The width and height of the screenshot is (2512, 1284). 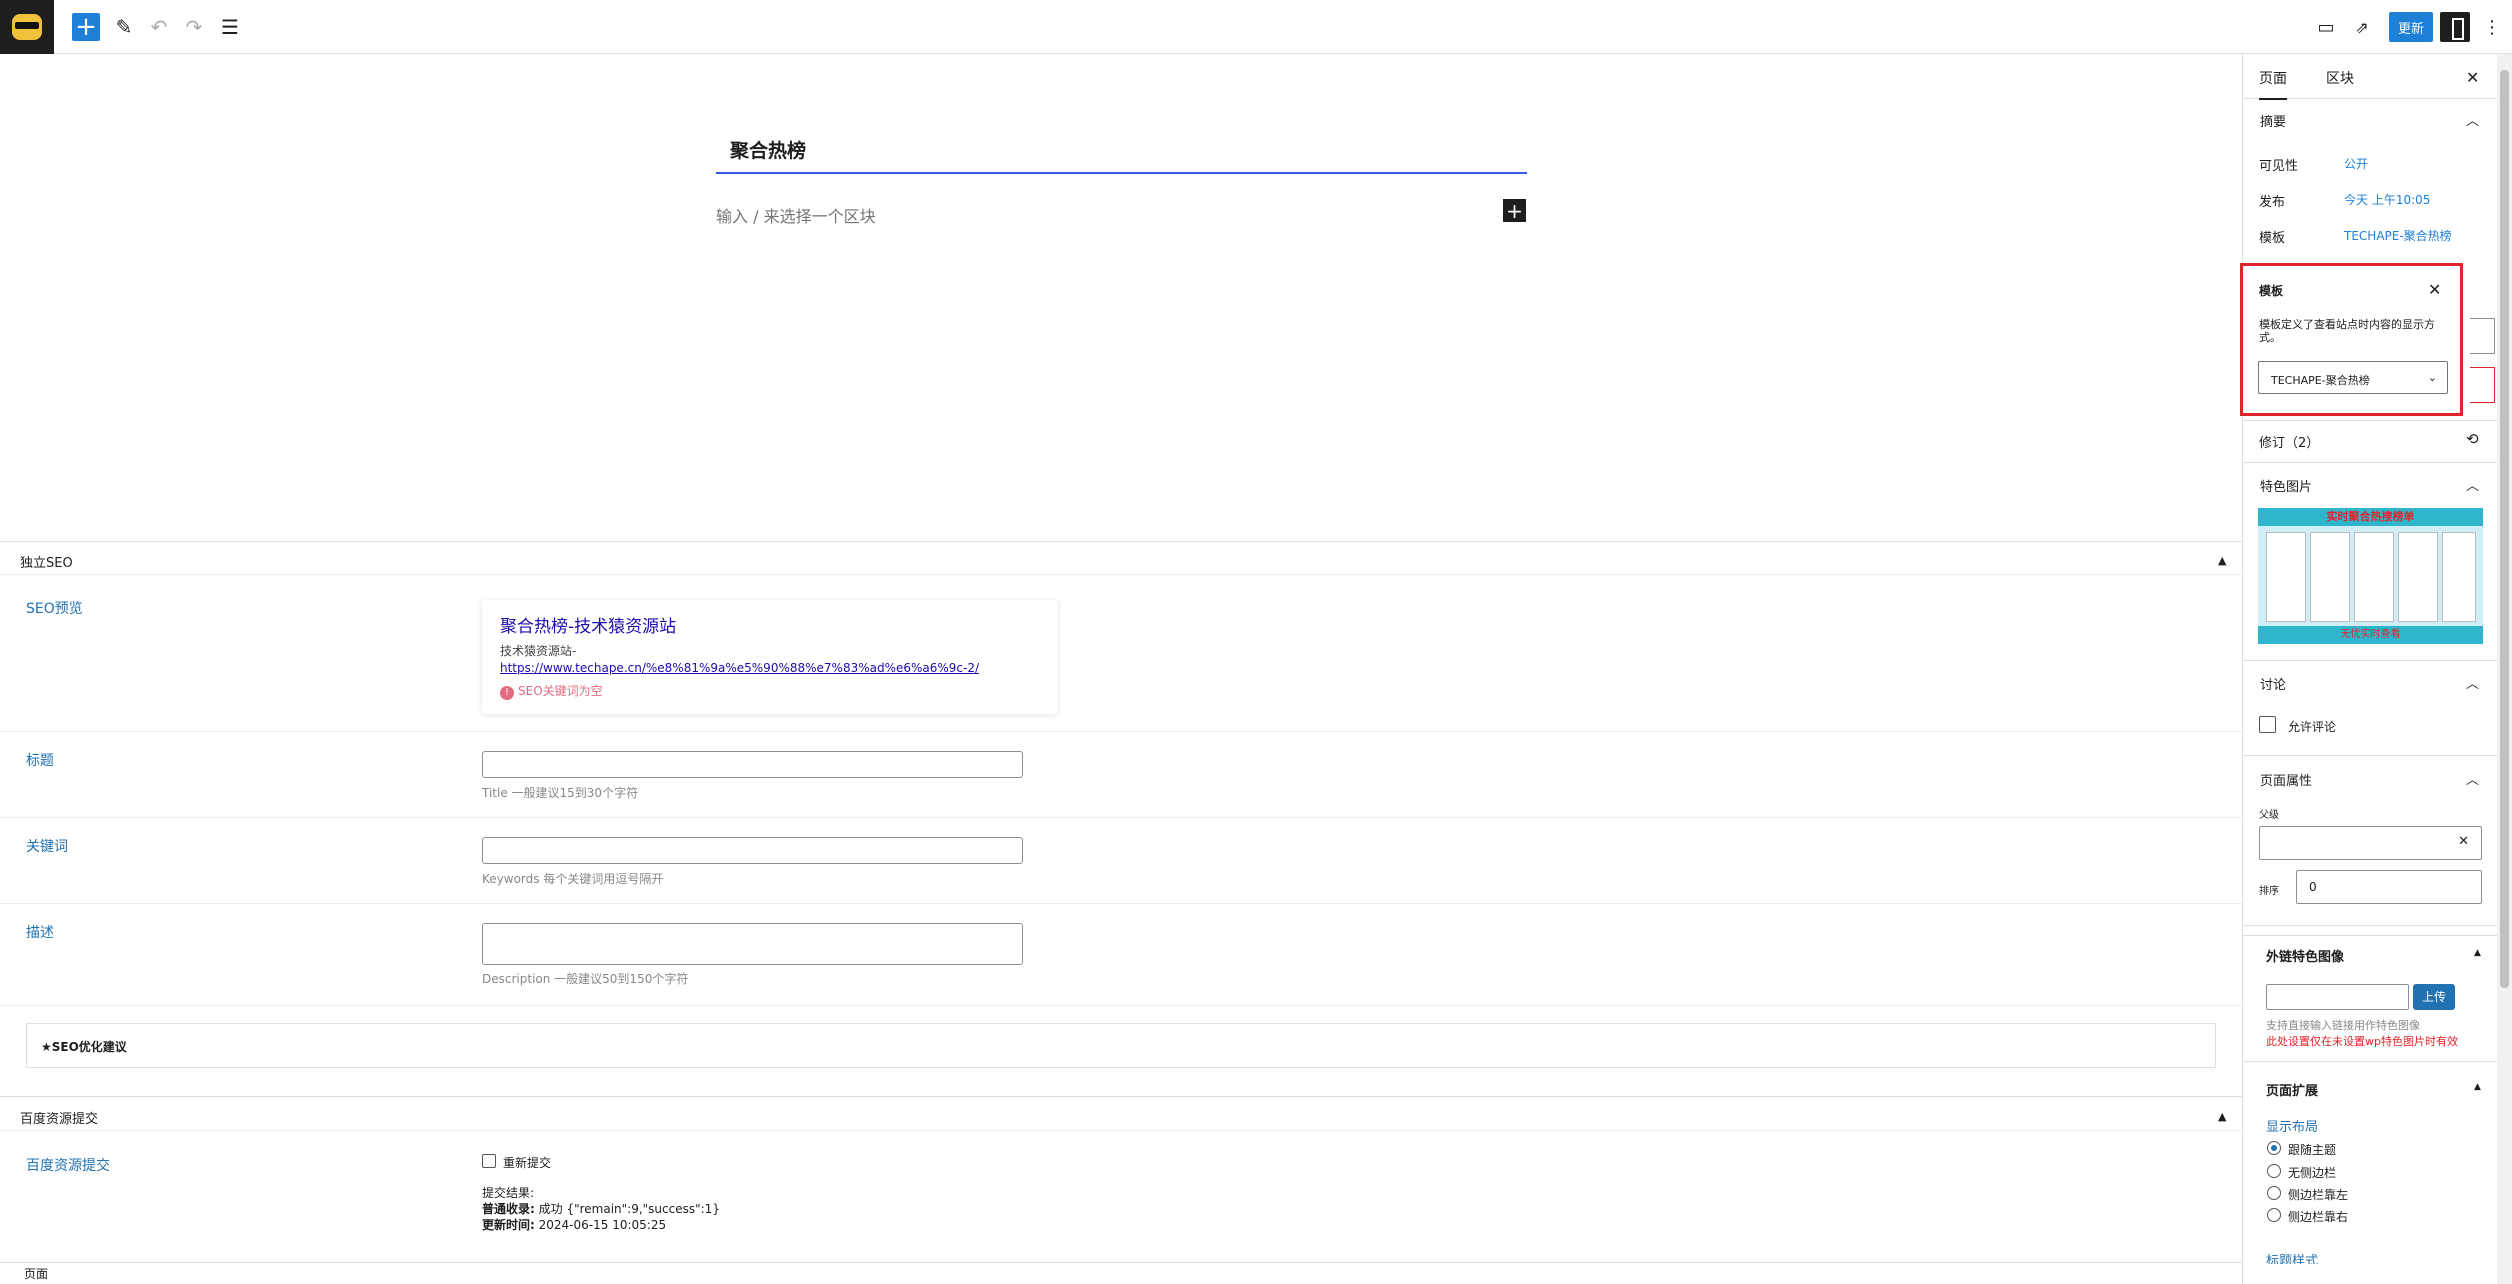 What do you see at coordinates (2398, 235) in the screenshot?
I see `template-value: TECHAPE-聚合热榜` at bounding box center [2398, 235].